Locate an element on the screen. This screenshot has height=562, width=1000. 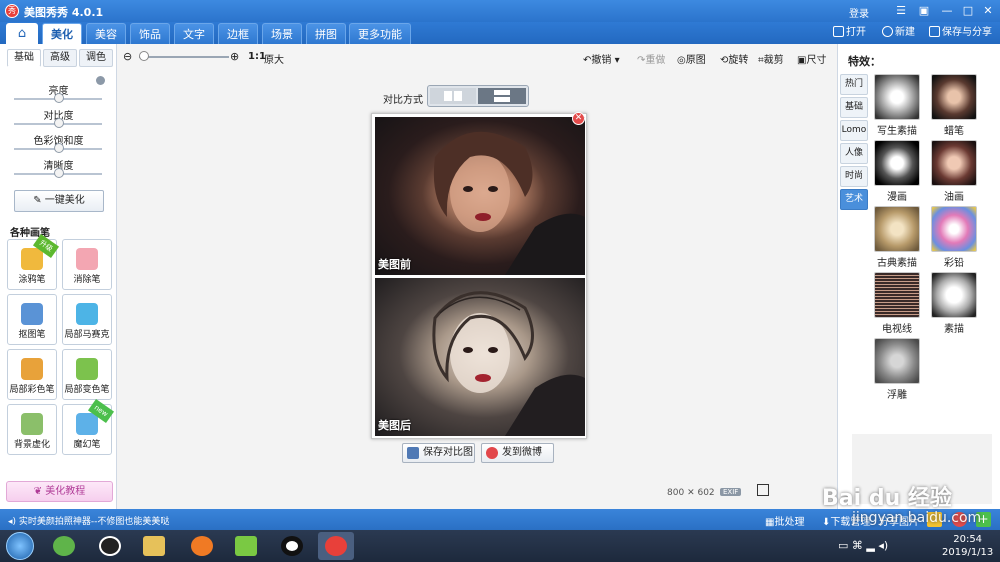
compare-mode-toggle is located at coordinates (478, 96).